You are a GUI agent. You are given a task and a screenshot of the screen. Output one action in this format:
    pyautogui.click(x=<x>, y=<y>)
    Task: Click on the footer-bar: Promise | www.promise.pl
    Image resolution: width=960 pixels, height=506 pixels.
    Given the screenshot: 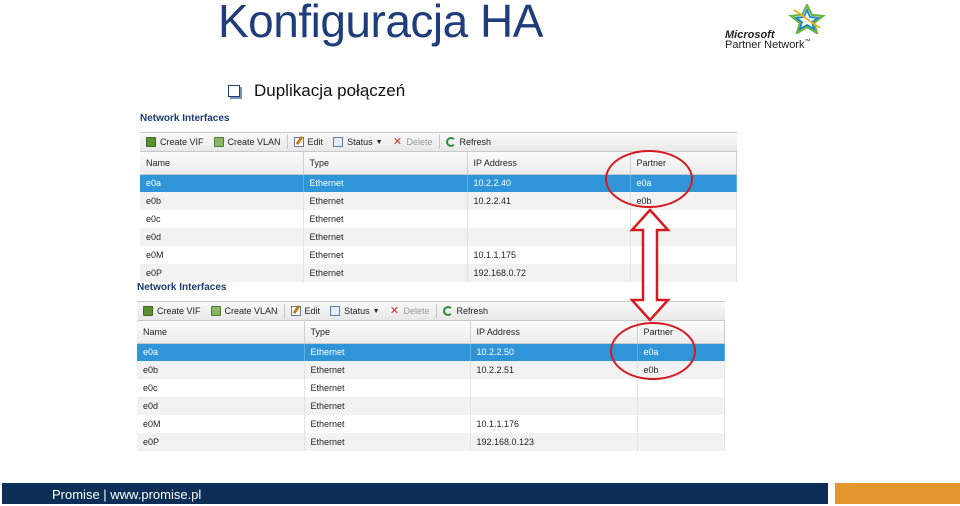 What is the action you would take?
    pyautogui.click(x=415, y=493)
    